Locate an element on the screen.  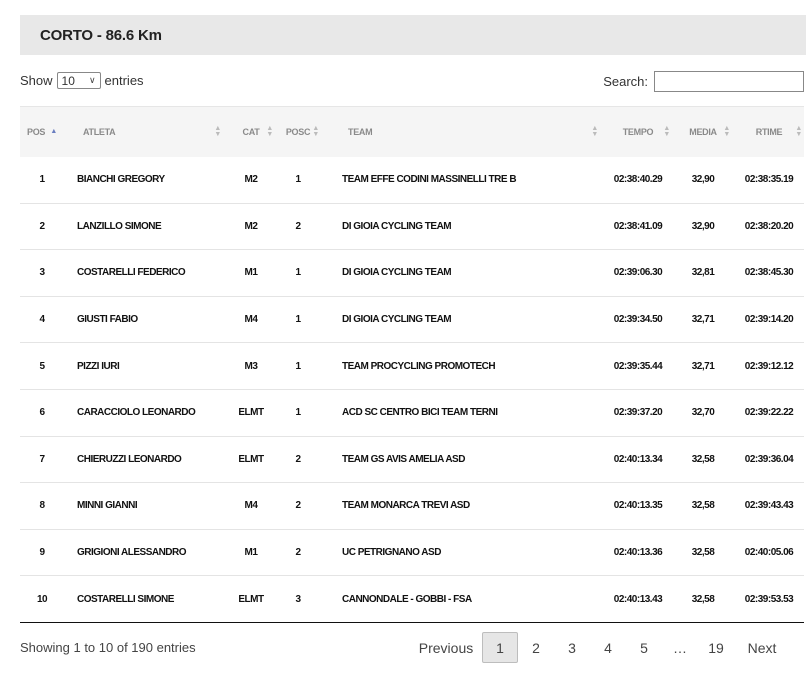
cell-cat: M2 is located at coordinates (251, 180).